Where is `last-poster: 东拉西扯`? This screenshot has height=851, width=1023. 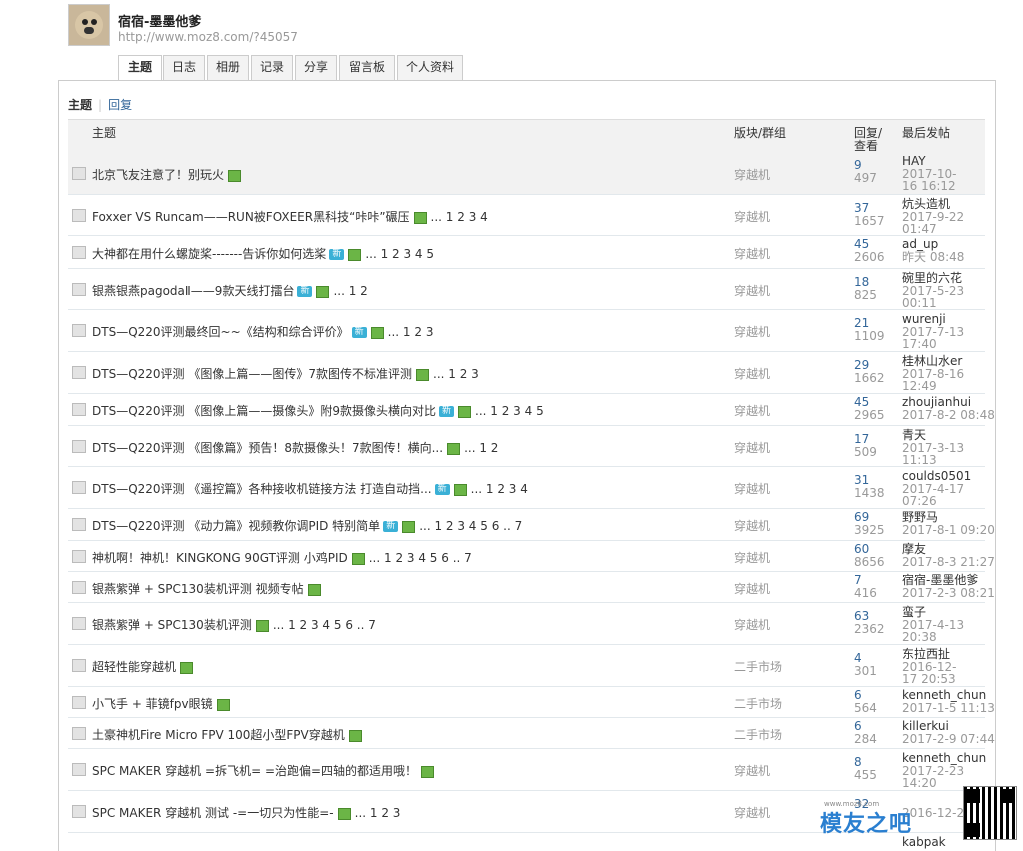 last-poster: 东拉西扯 is located at coordinates (926, 654).